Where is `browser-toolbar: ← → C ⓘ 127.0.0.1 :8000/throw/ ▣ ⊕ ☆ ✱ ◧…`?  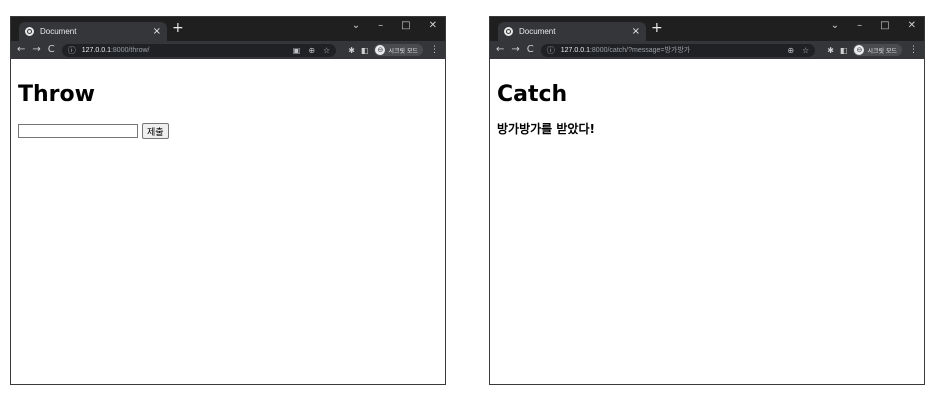 browser-toolbar: ← → C ⓘ 127.0.0.1 :8000/throw/ ▣ ⊕ ☆ ✱ ◧… is located at coordinates (228, 50).